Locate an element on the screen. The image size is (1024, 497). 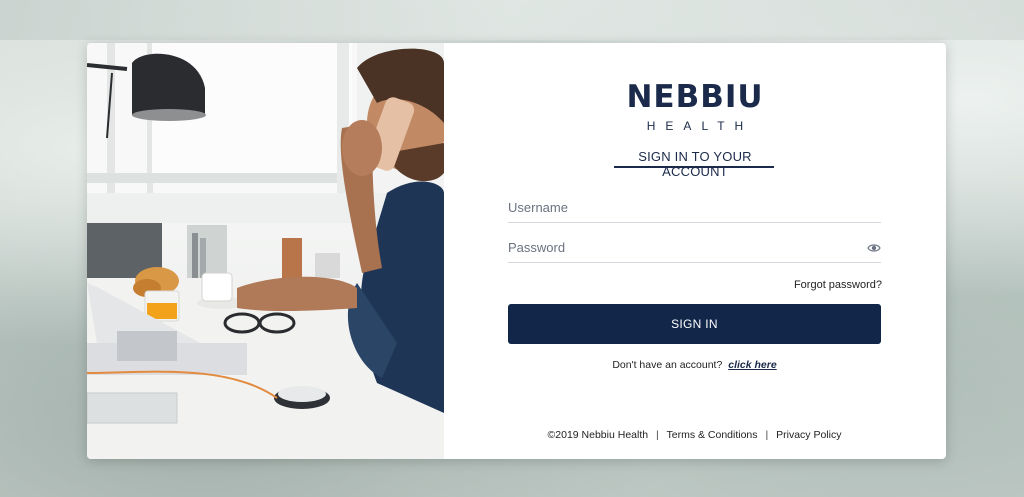
logo-subtitle: HEALTH is located at coordinates (700, 126).